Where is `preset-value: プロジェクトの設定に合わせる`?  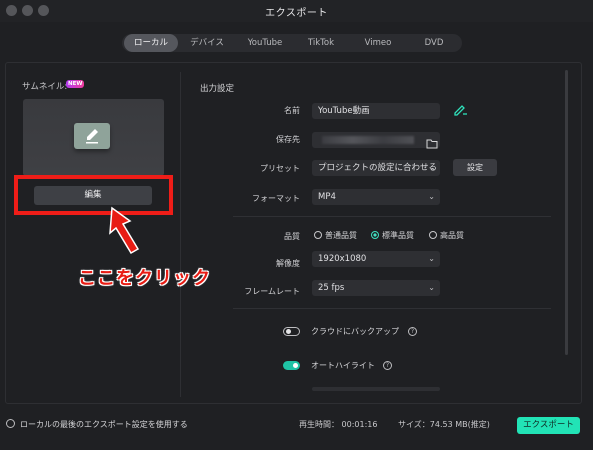
preset-value: プロジェクトの設定に合わせる is located at coordinates (378, 168).